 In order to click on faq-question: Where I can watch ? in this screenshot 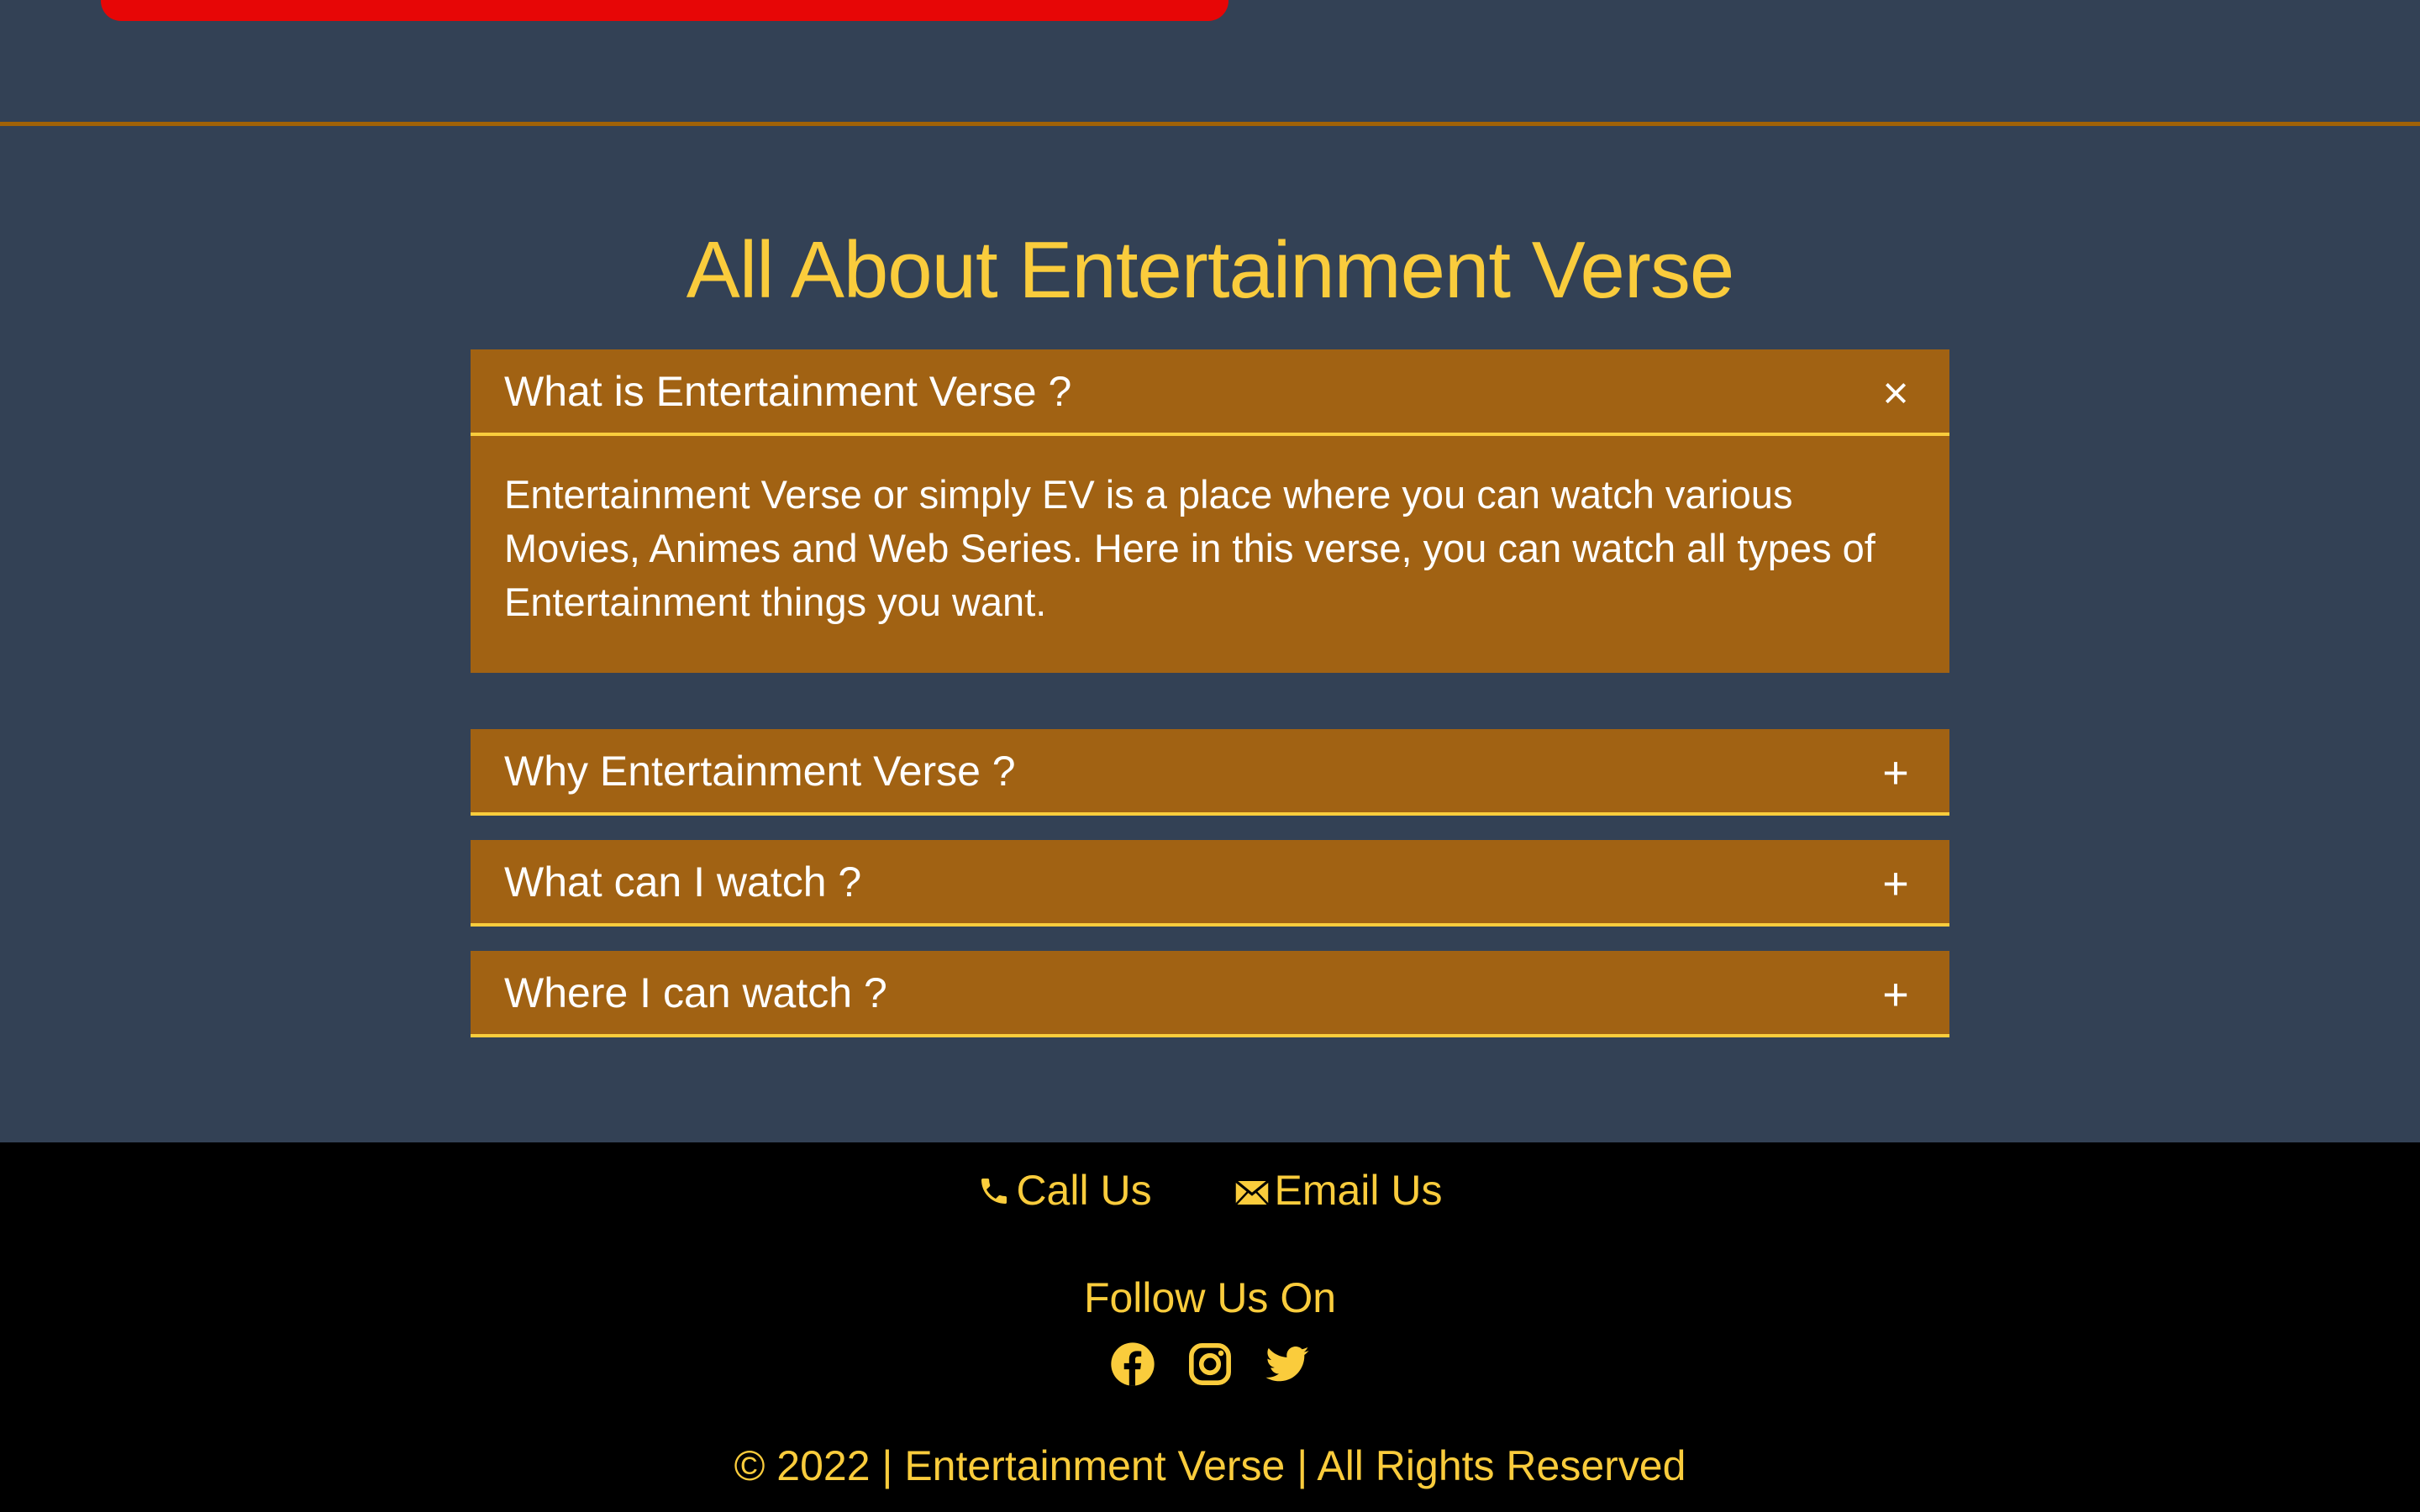, I will do `click(695, 992)`.